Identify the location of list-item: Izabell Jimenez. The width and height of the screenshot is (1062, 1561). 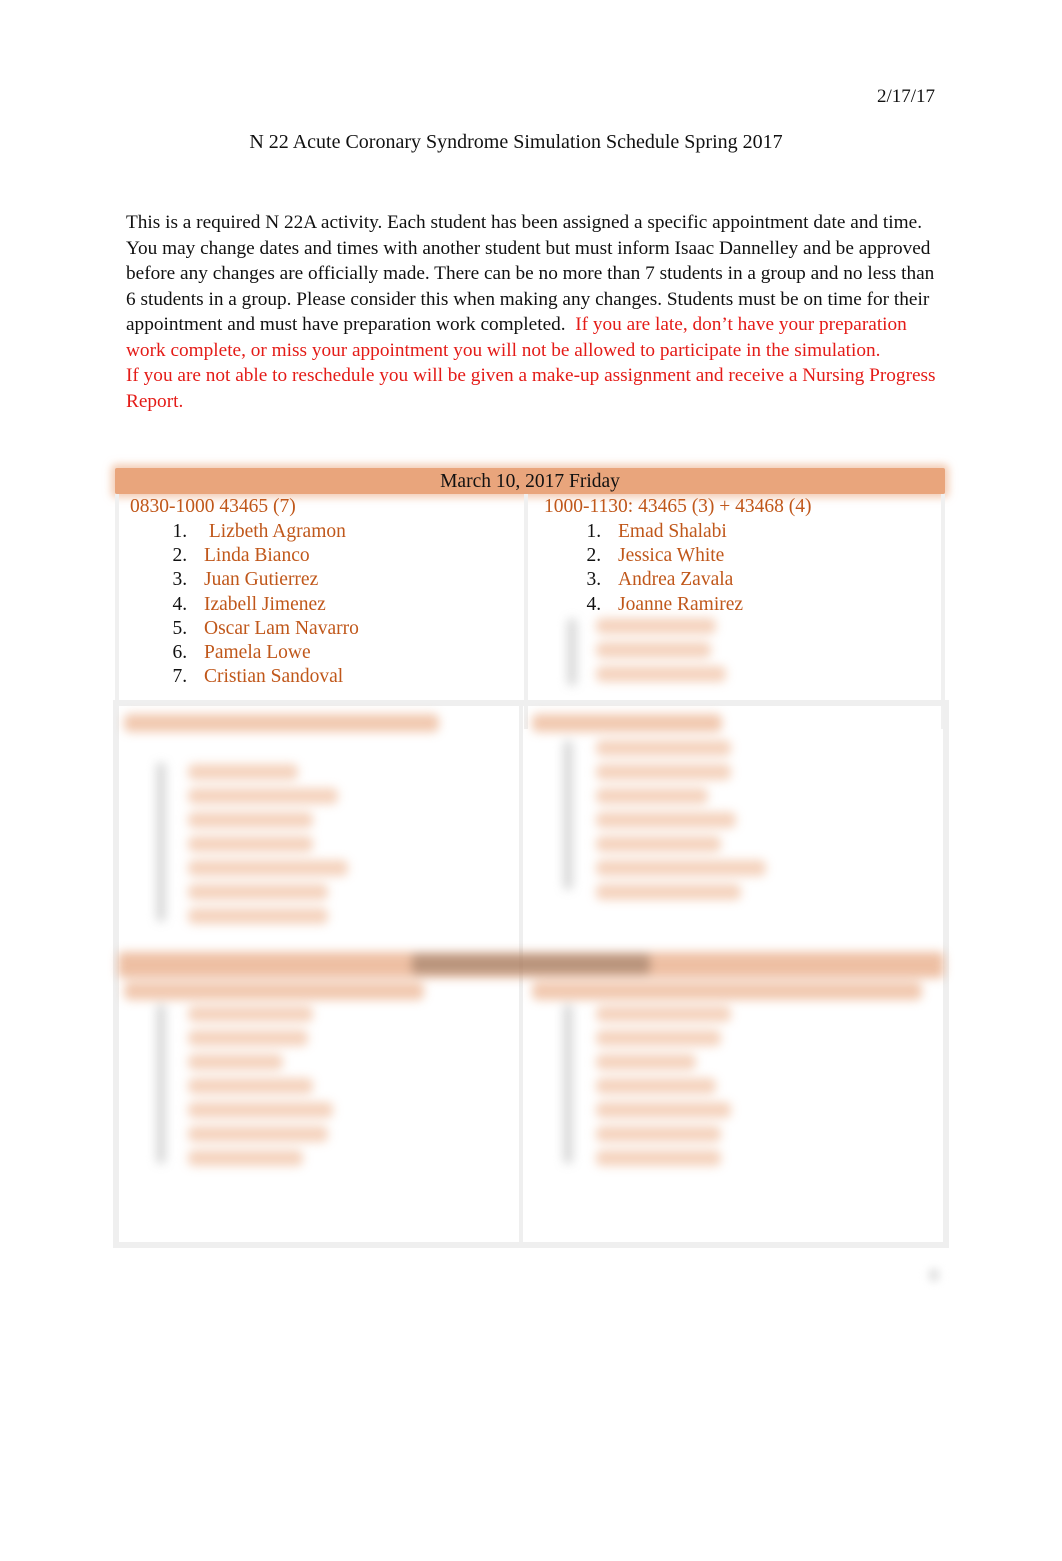
(358, 605).